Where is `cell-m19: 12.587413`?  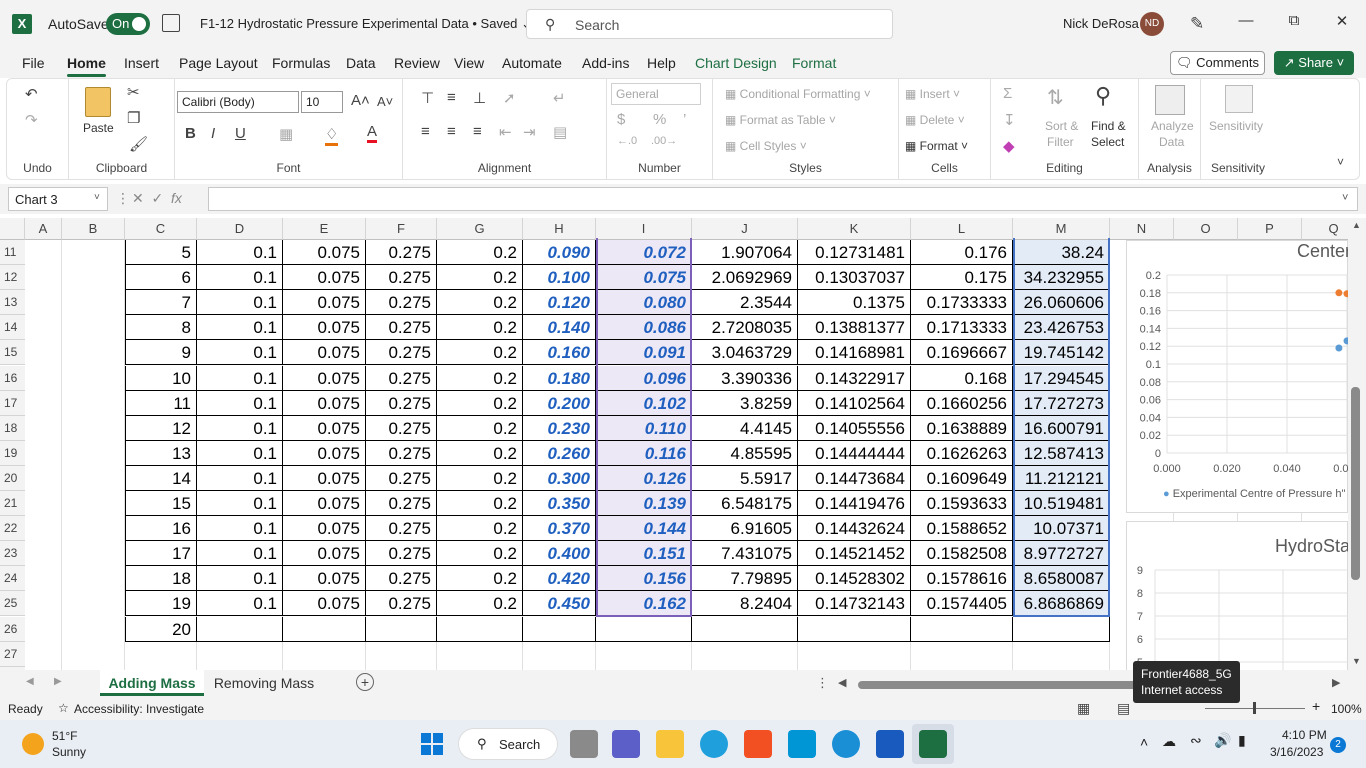 cell-m19: 12.587413 is located at coordinates (1061, 453).